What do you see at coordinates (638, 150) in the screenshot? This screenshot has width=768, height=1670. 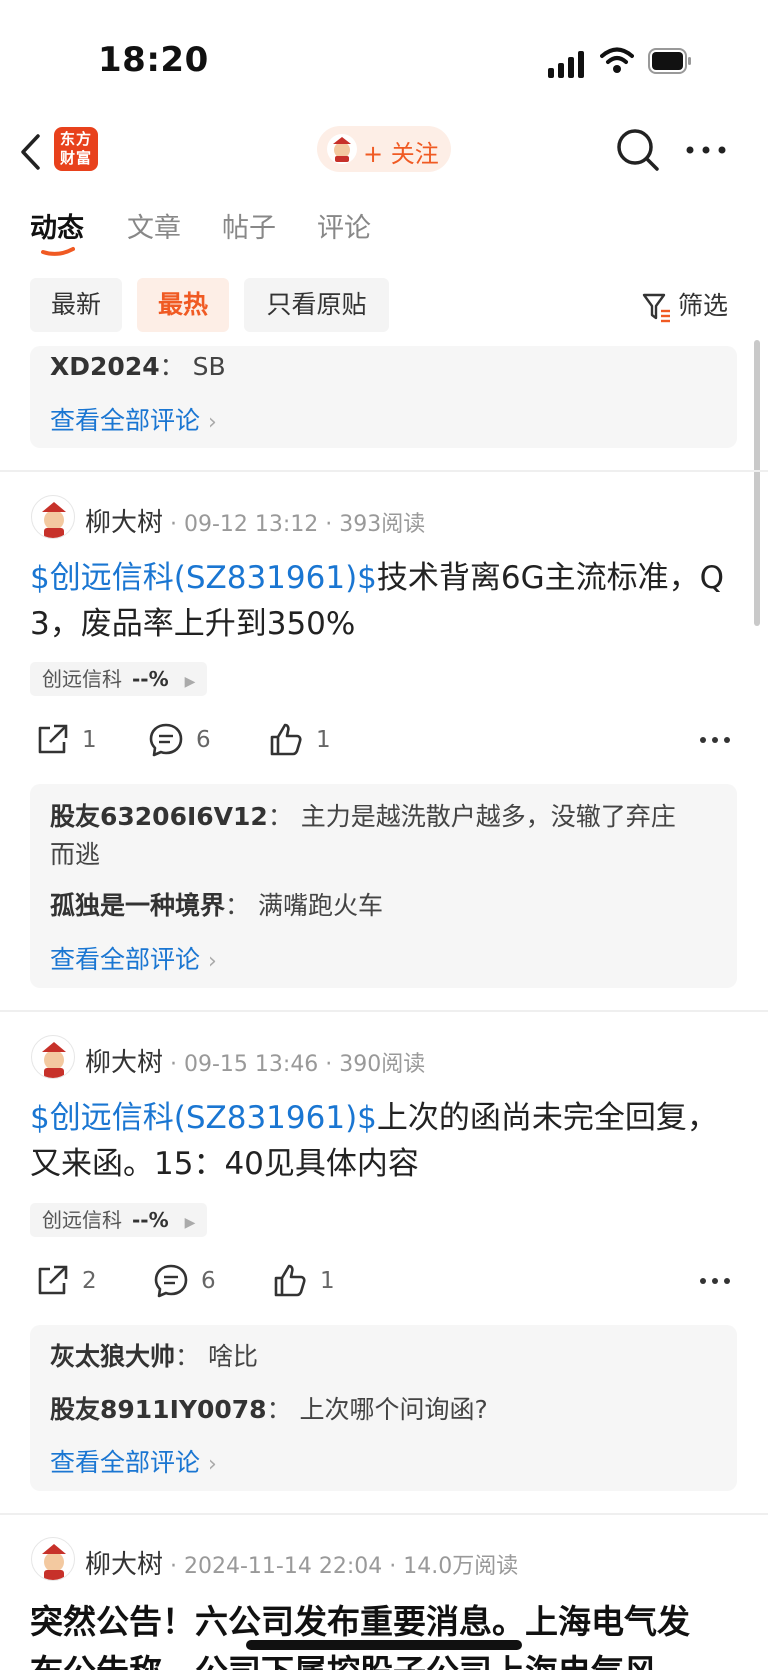 I see `search-icon` at bounding box center [638, 150].